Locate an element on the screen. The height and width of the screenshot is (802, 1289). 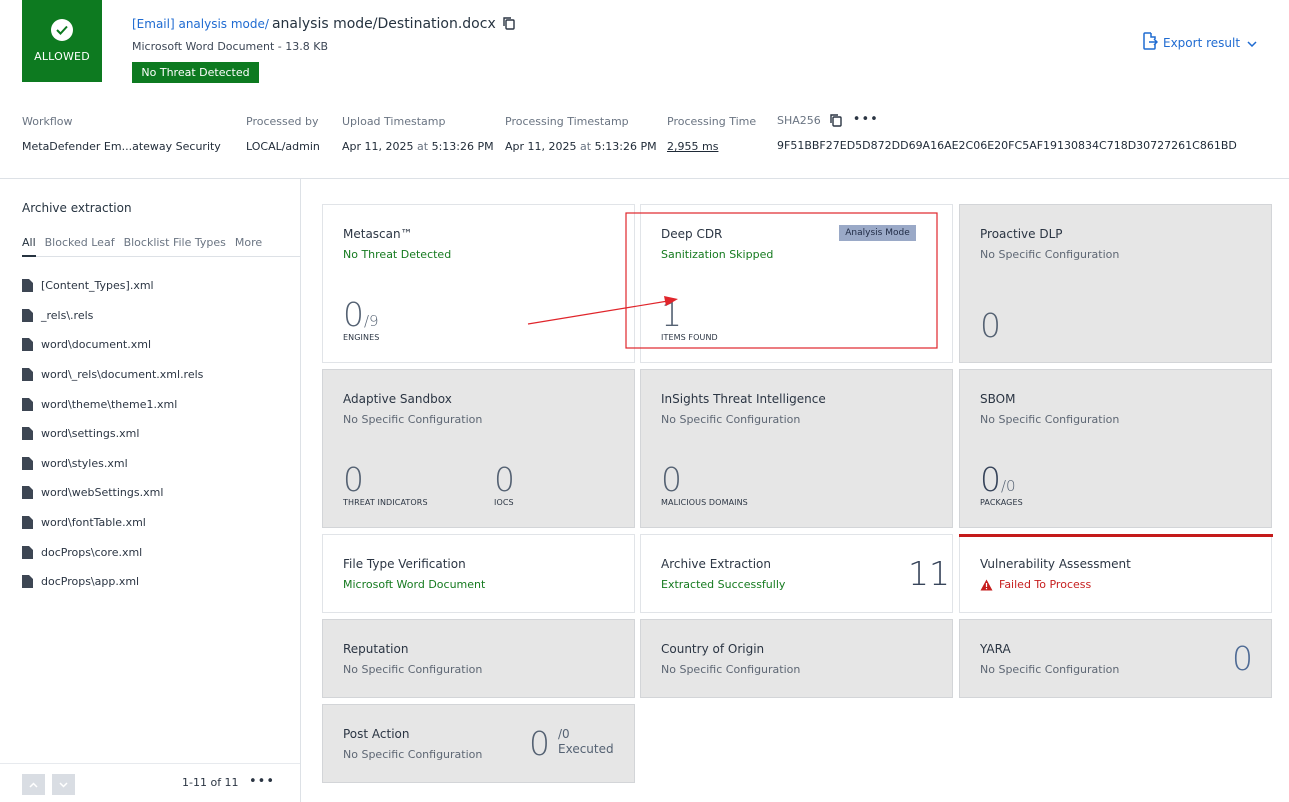
card-status: Extracted Successfully is located at coordinates (723, 584).